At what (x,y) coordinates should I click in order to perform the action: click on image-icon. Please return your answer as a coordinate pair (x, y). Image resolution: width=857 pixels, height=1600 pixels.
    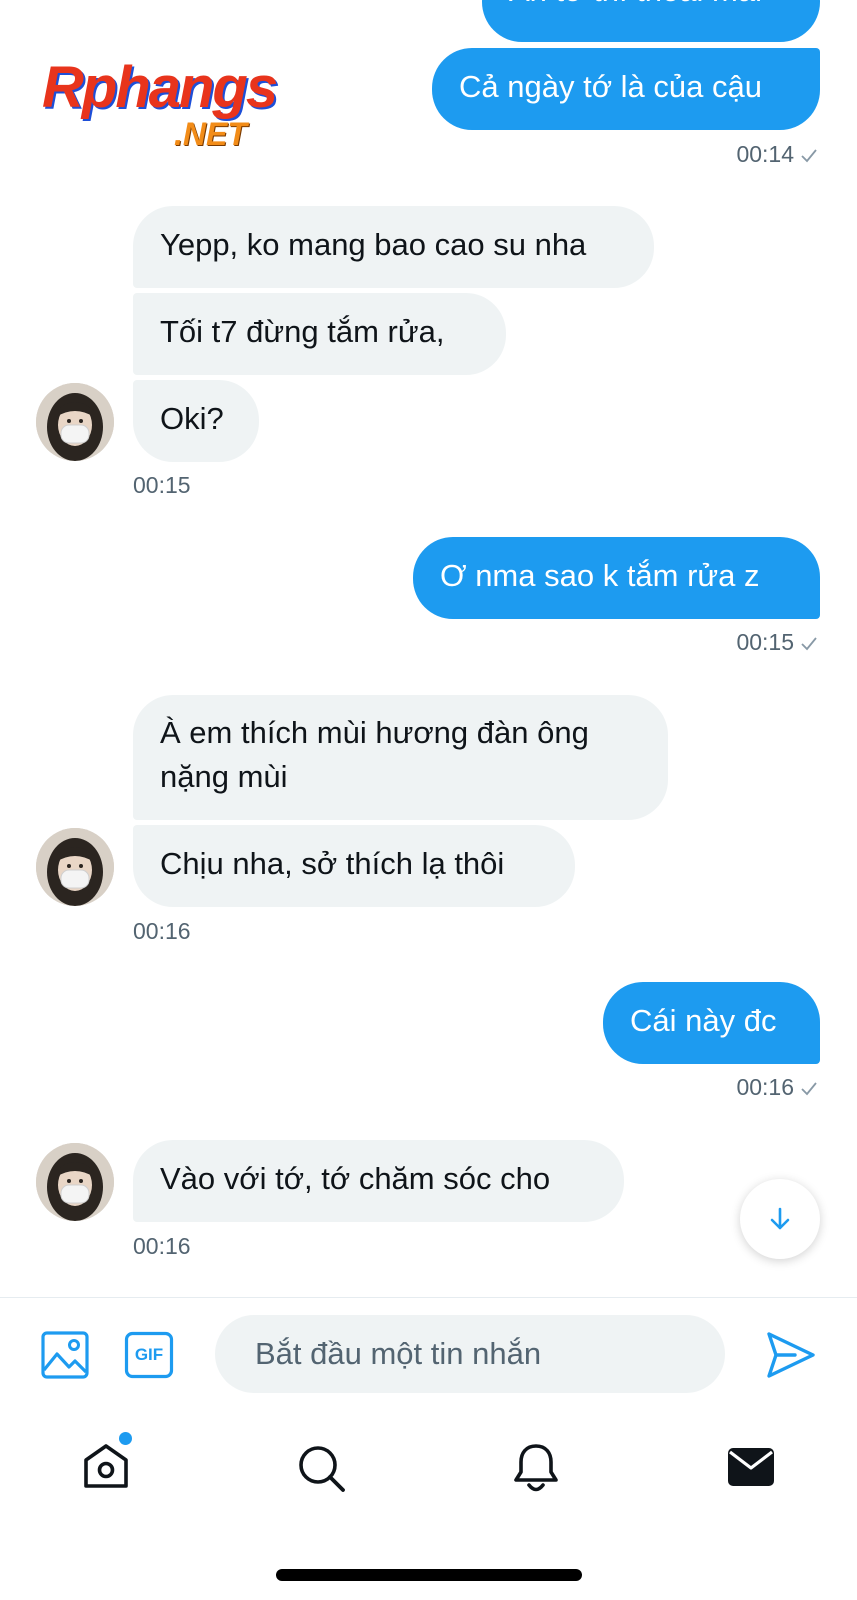
    Looking at the image, I should click on (65, 1357).